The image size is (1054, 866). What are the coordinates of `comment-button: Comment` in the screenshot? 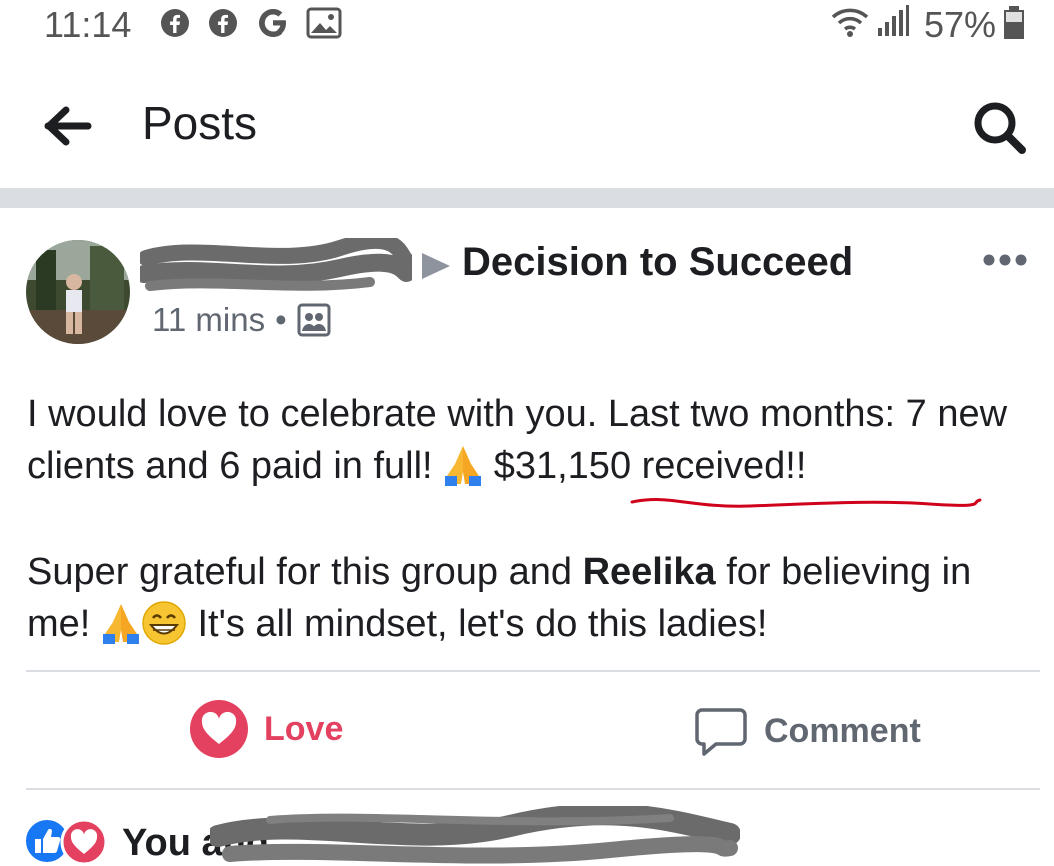 It's located at (807, 731).